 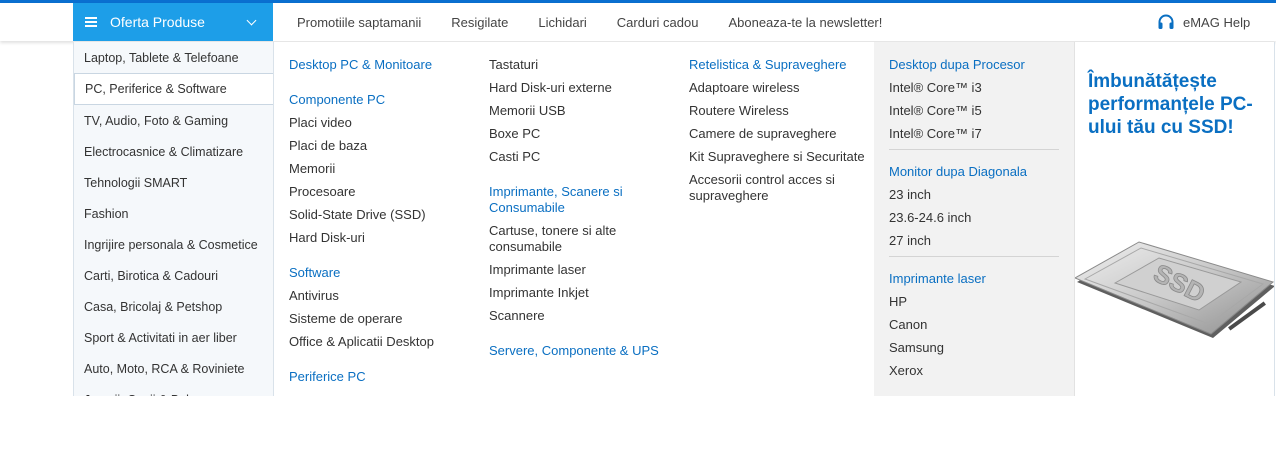 What do you see at coordinates (579, 111) in the screenshot?
I see `menu-item-memorii-usb: Memorii USB` at bounding box center [579, 111].